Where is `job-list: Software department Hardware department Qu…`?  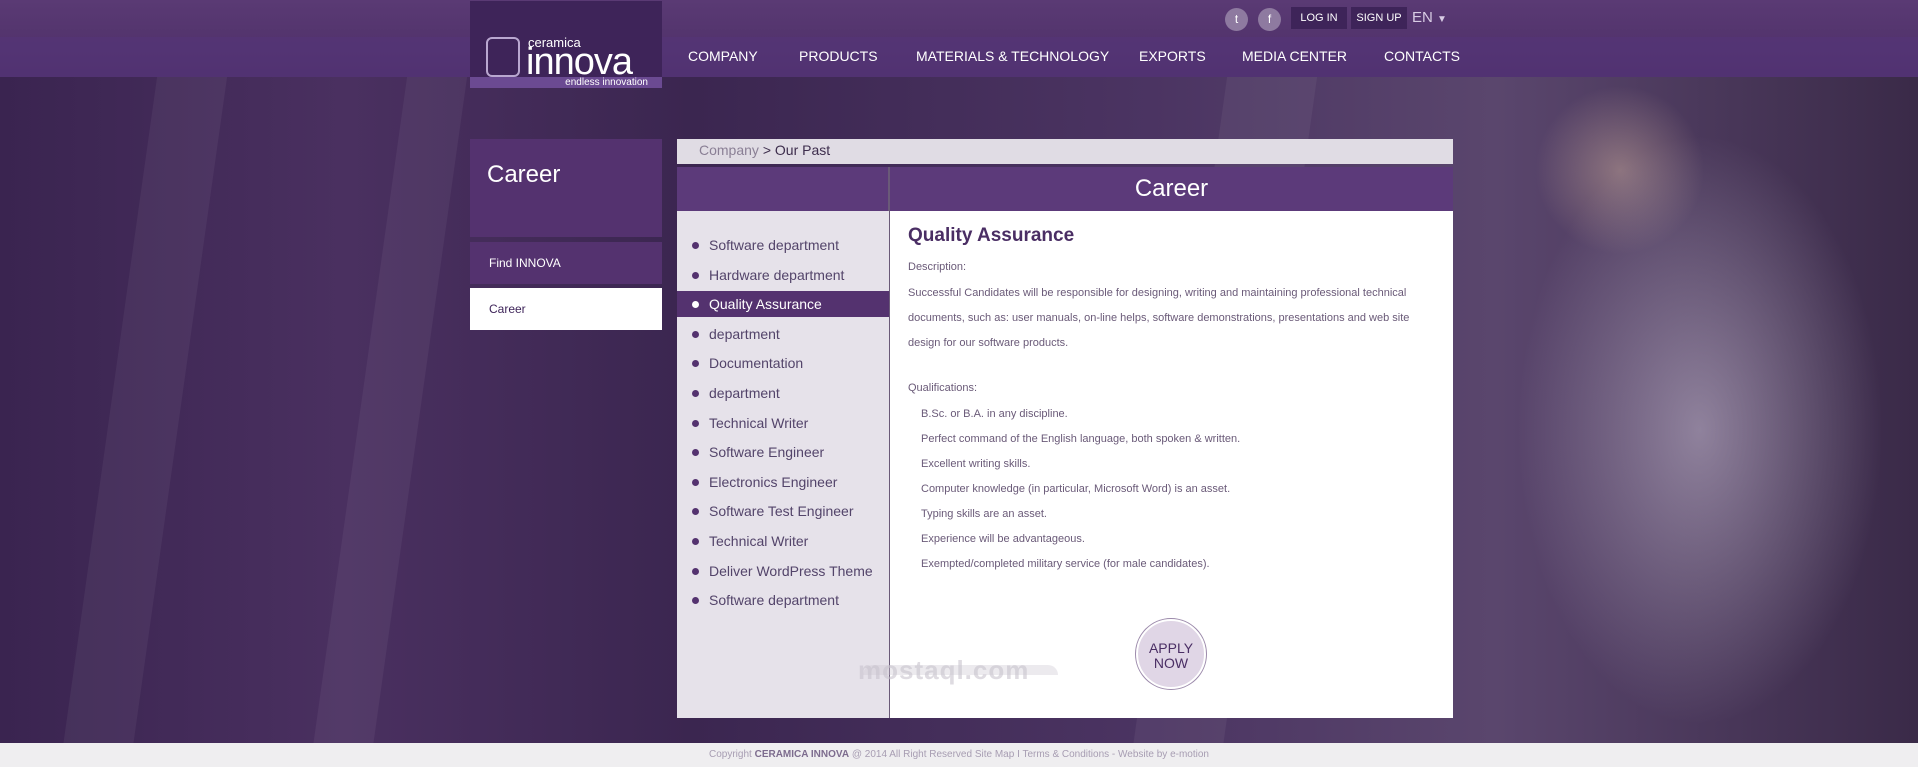 job-list: Software department Hardware department Qu… is located at coordinates (783, 464).